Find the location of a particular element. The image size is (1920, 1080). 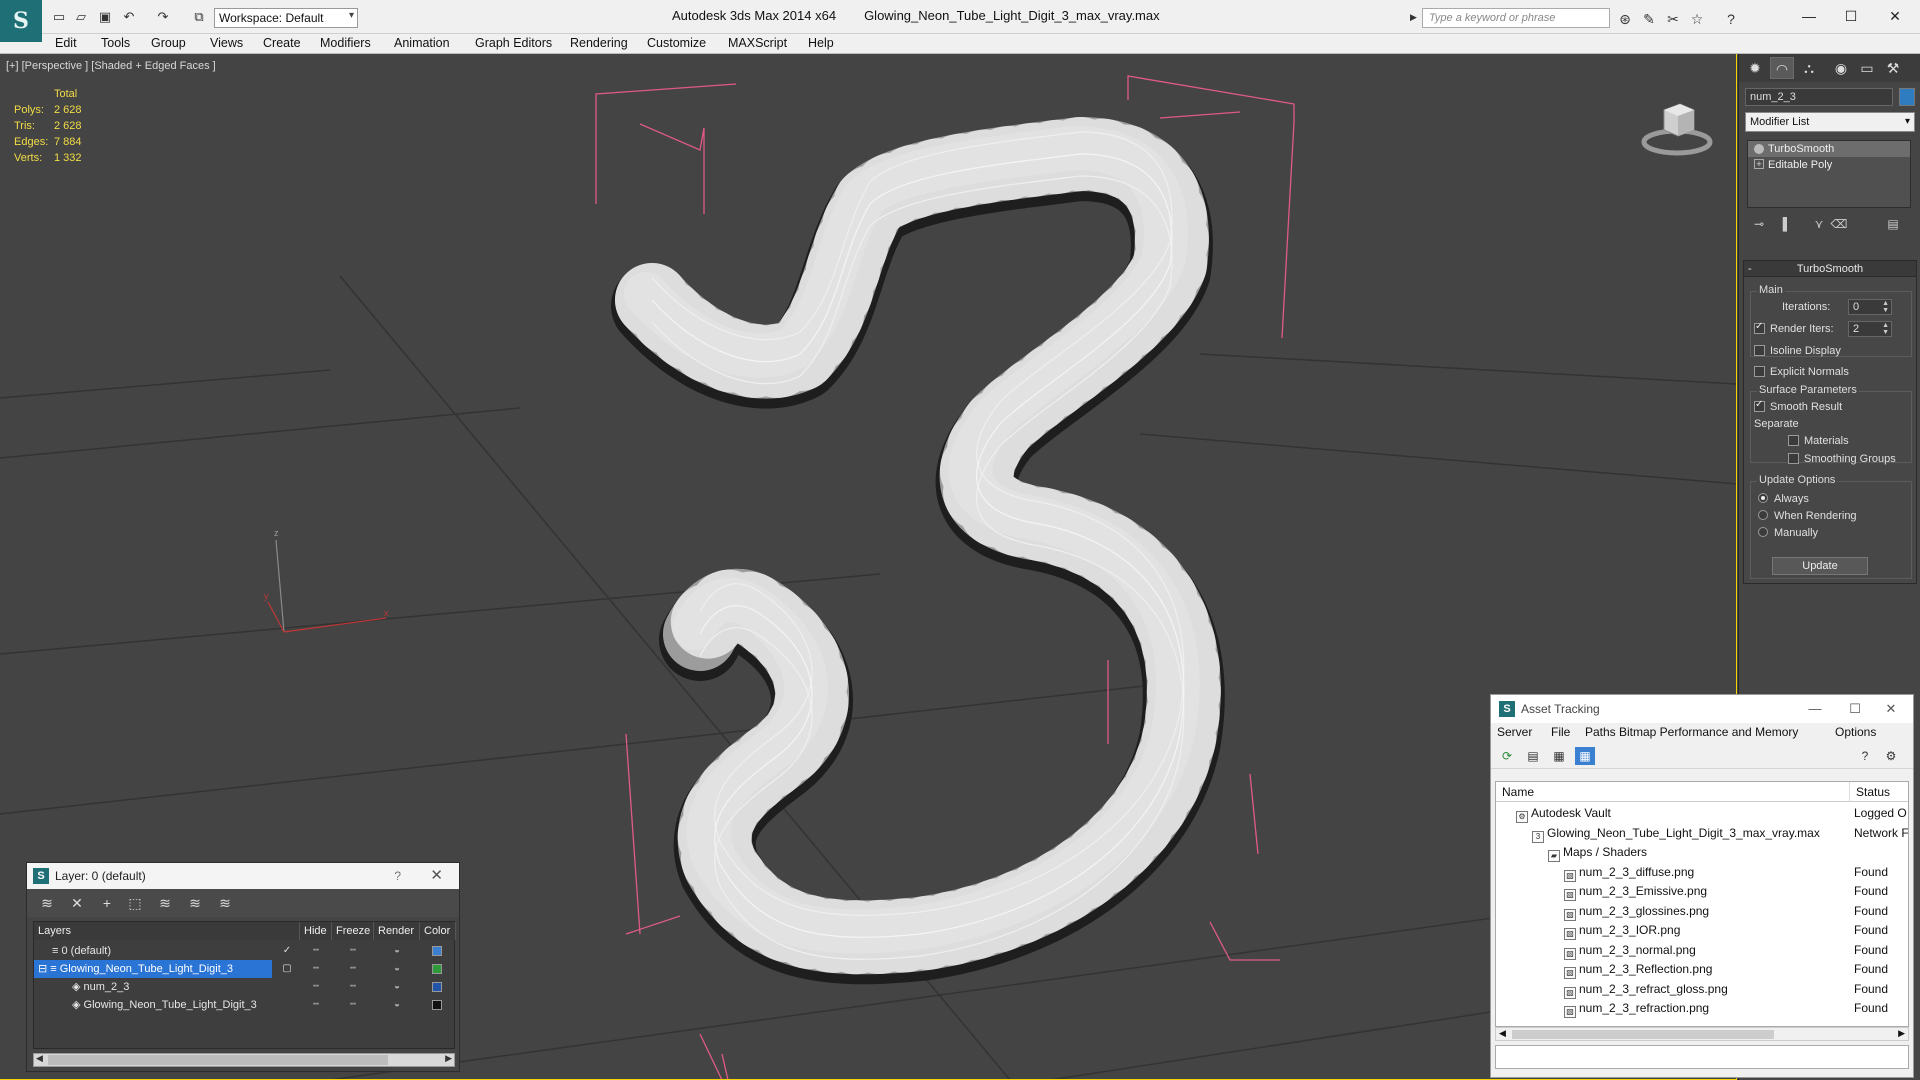

settings-icon: ⚙ is located at coordinates (1891, 756).